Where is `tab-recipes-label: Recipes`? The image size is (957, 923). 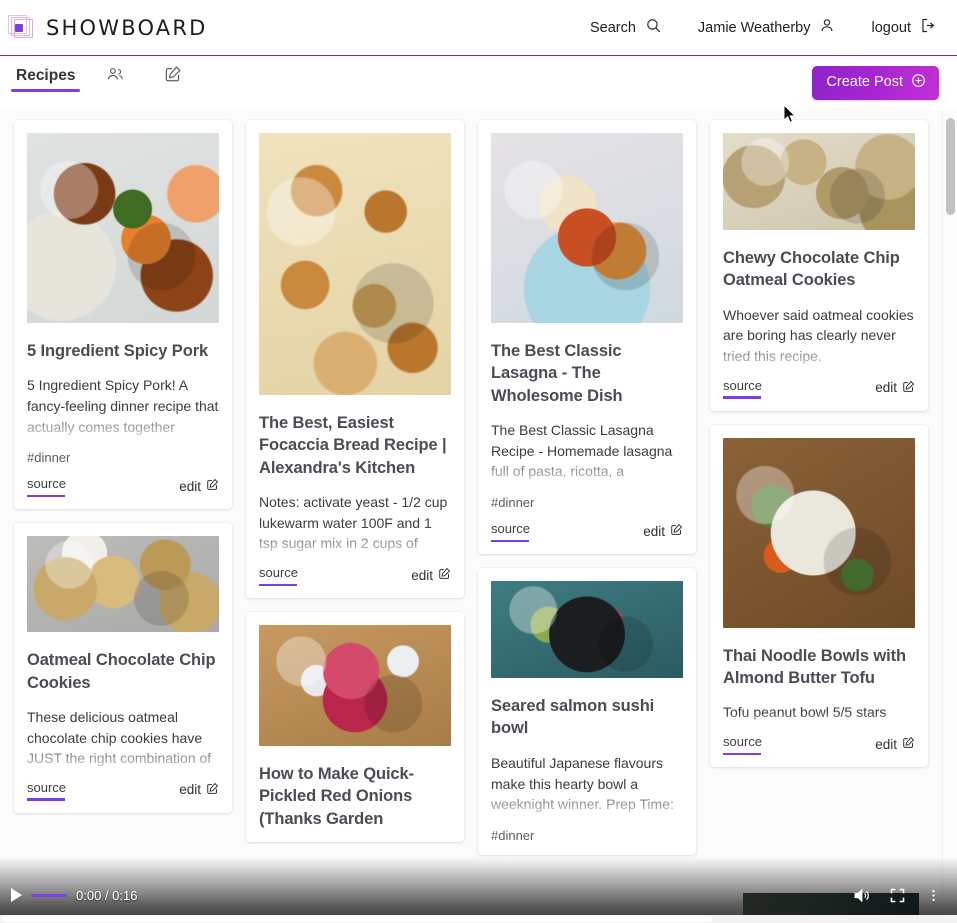
tab-recipes-label: Recipes is located at coordinates (46, 83).